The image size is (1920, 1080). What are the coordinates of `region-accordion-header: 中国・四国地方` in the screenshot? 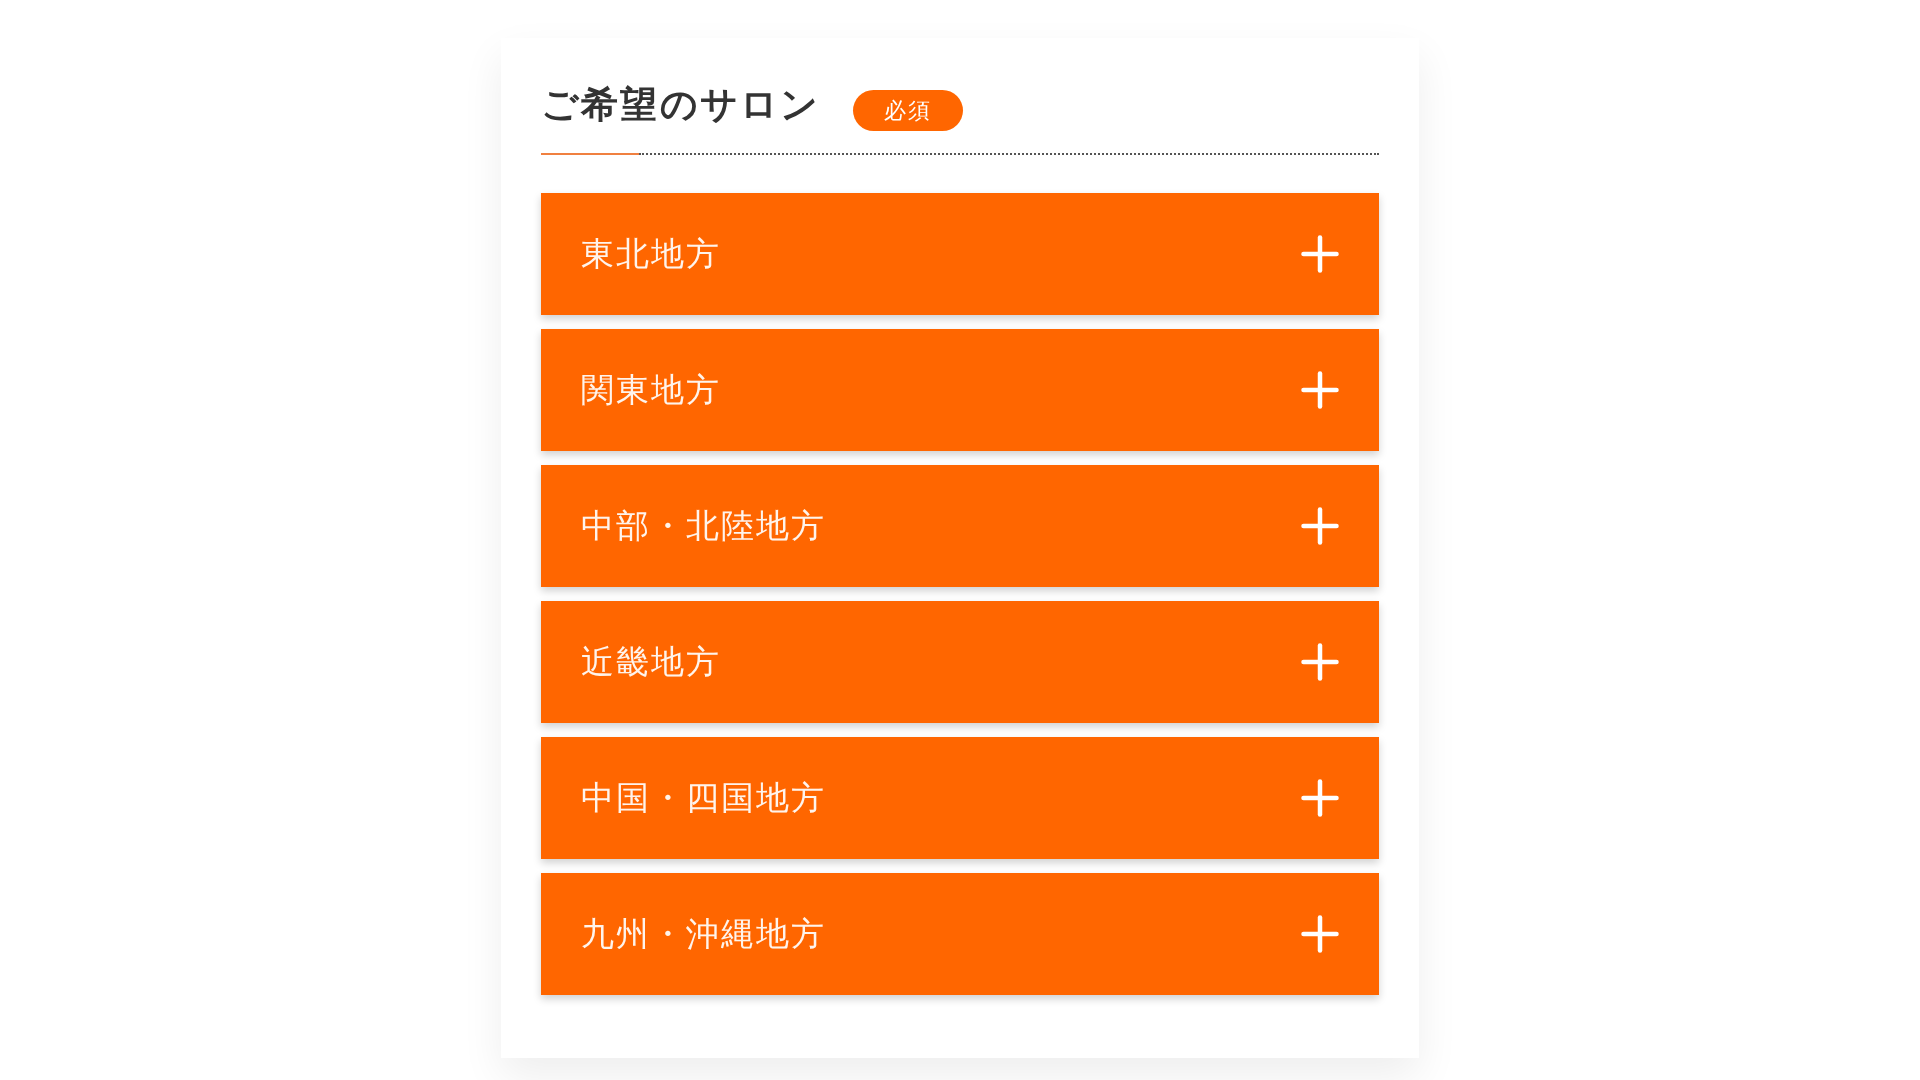 It's located at (960, 798).